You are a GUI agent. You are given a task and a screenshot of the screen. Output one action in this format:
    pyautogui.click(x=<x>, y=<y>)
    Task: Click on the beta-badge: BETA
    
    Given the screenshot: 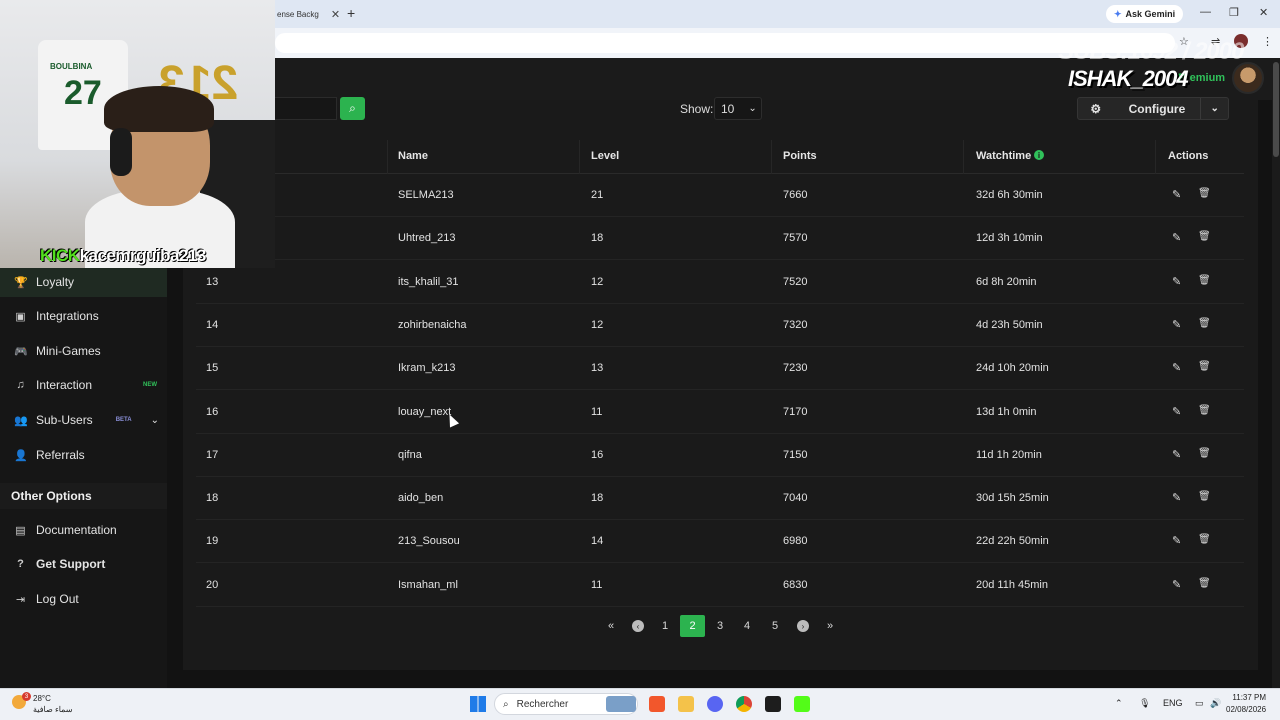 What is the action you would take?
    pyautogui.click(x=123, y=420)
    